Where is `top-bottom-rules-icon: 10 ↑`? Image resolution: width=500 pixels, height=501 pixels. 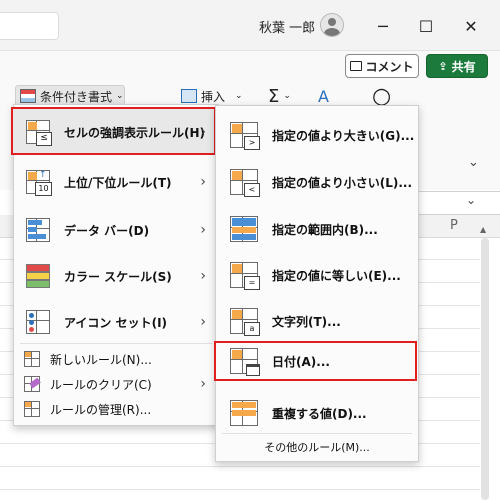
top-bottom-rules-icon: 10 ↑ is located at coordinates (39, 183).